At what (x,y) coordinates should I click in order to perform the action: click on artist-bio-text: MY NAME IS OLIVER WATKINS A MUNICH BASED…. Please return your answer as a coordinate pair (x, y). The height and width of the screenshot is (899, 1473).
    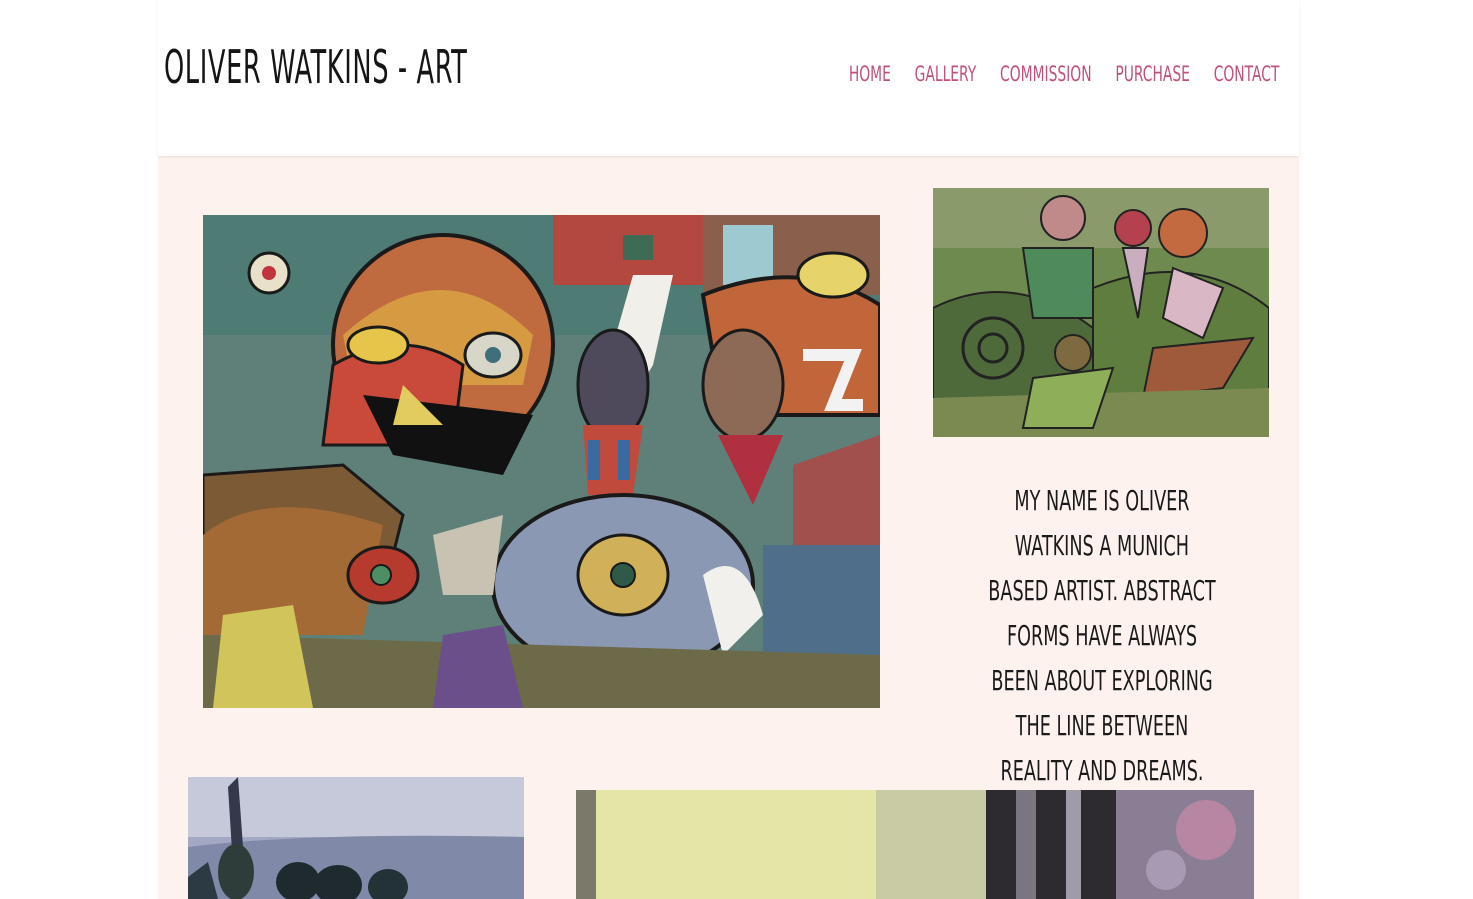
    Looking at the image, I should click on (1102, 635).